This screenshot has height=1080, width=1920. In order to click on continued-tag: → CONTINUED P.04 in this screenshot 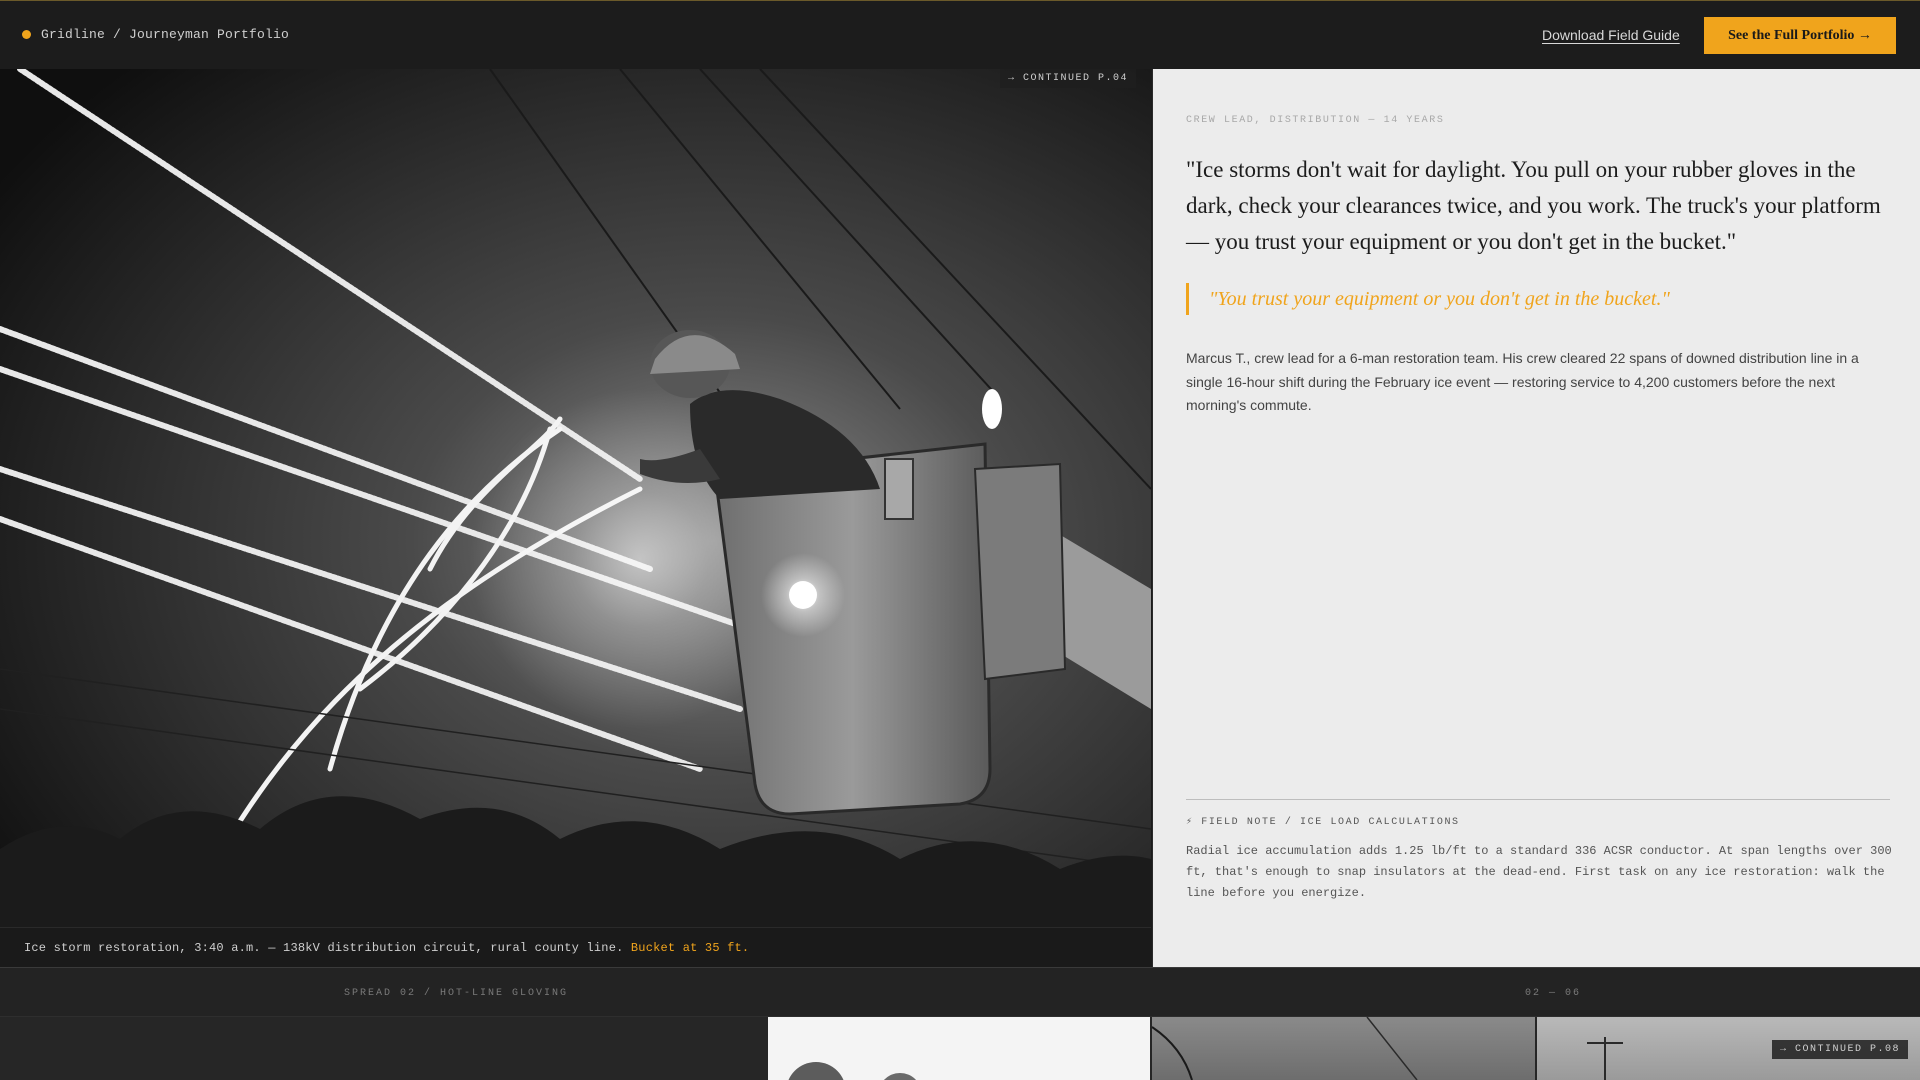, I will do `click(1068, 78)`.